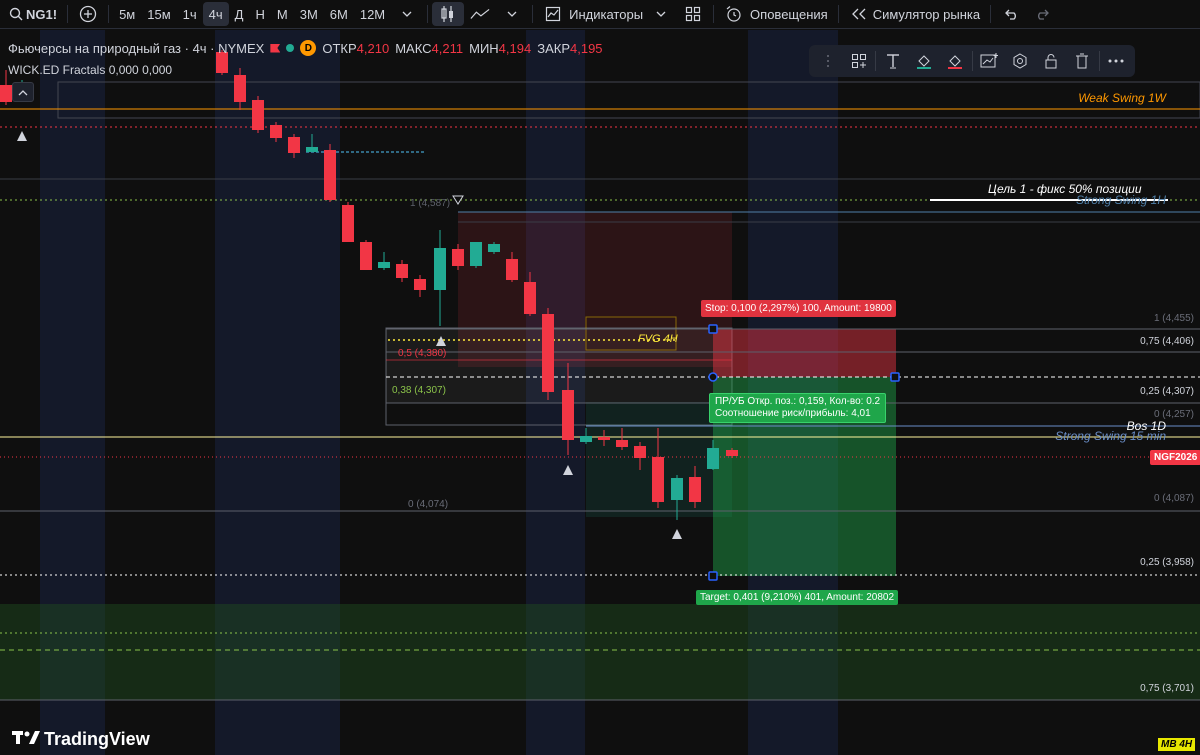 The image size is (1200, 755). I want to click on mb-4h-label: MB 4H, so click(1177, 744).